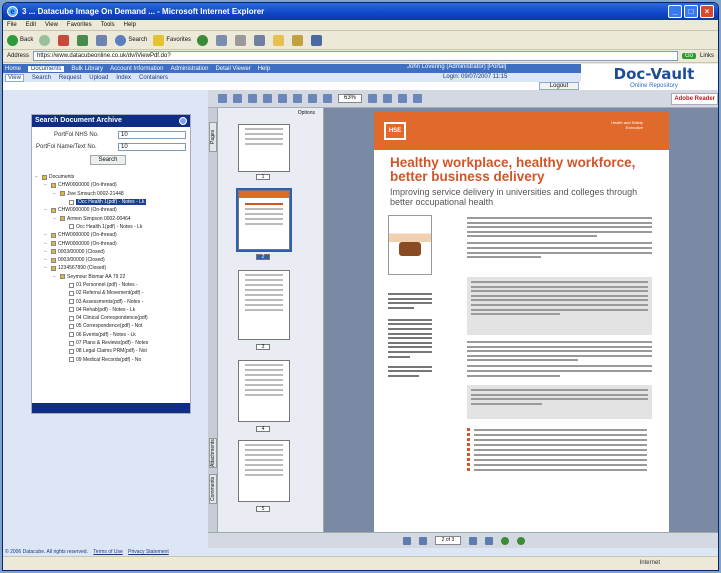  Describe the element at coordinates (172, 40) in the screenshot. I see `favorites-button: Favorites` at that location.